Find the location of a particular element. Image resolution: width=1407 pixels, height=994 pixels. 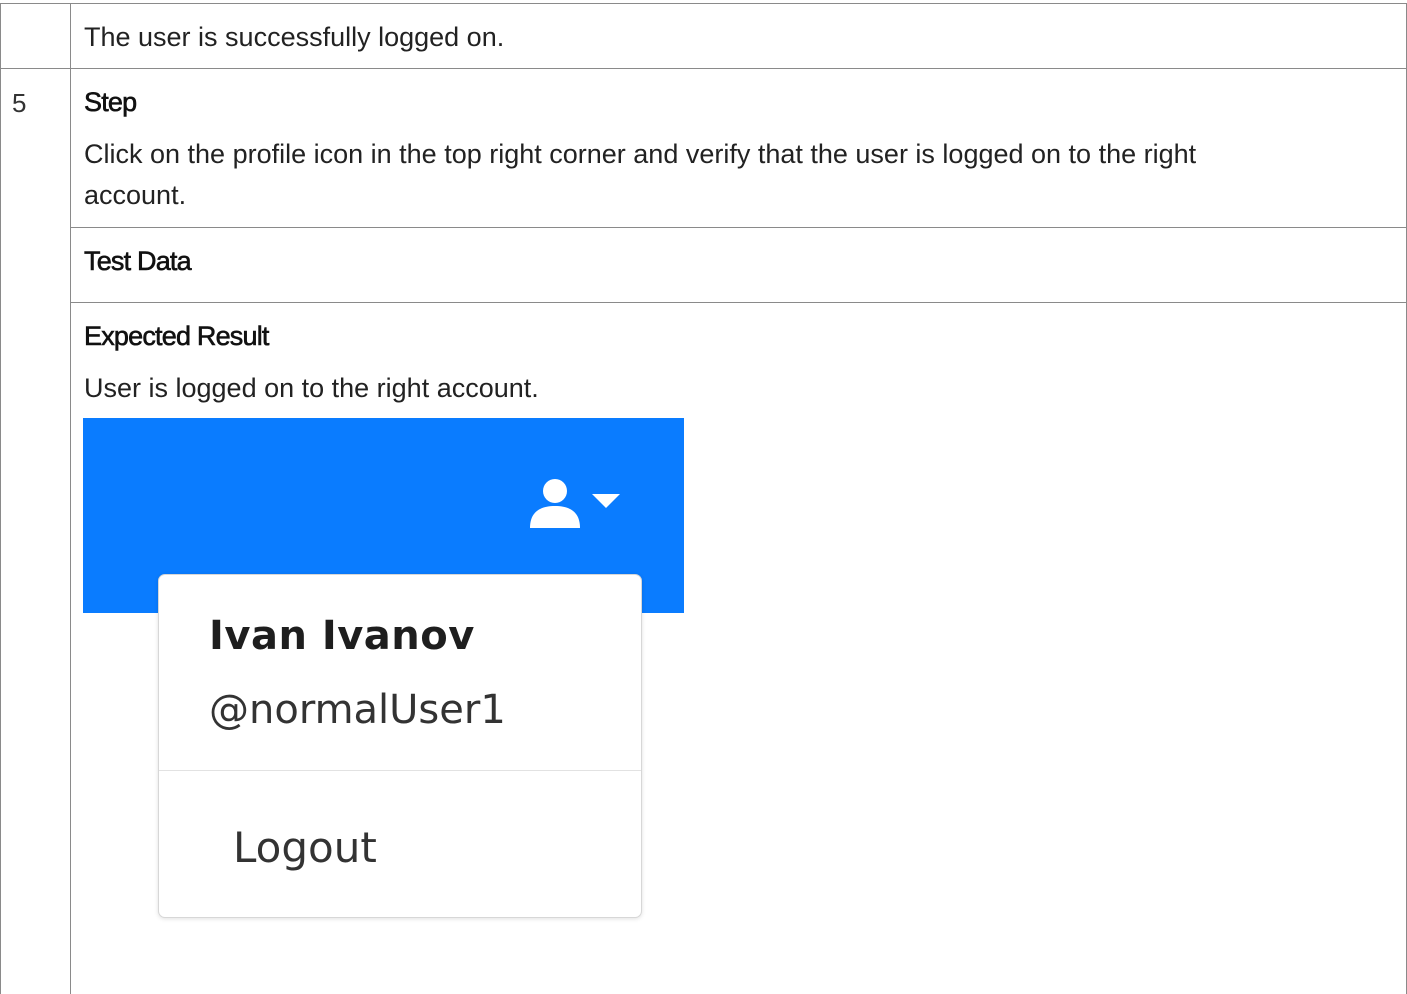

table-border-left is located at coordinates (0, 498).